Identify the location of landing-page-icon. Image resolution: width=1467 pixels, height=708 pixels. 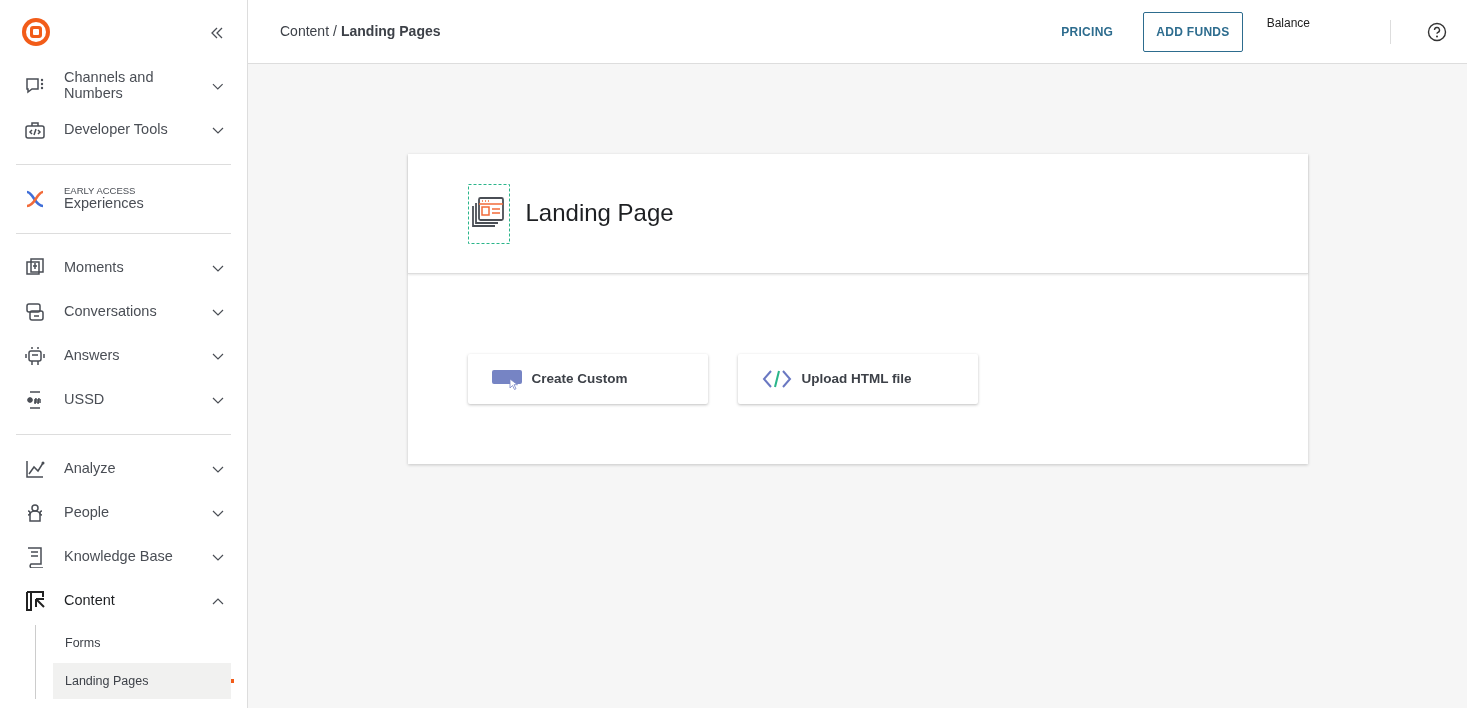
(488, 213).